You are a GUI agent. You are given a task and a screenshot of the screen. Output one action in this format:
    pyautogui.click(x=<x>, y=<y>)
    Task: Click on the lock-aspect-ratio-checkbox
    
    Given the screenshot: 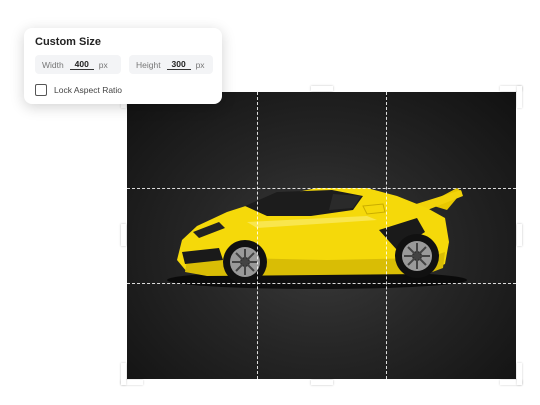 What is the action you would take?
    pyautogui.click(x=41, y=90)
    